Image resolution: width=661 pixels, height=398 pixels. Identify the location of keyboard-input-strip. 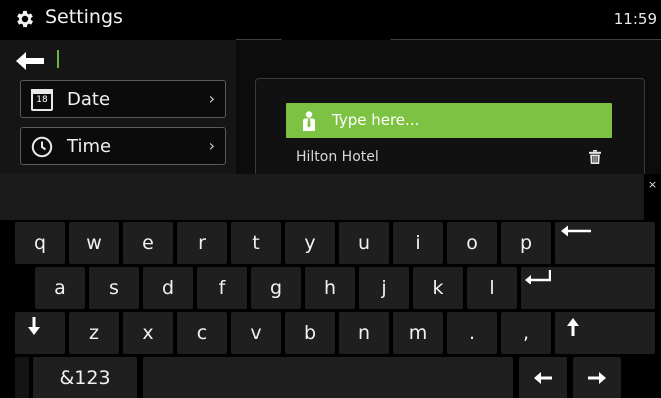
(330, 197).